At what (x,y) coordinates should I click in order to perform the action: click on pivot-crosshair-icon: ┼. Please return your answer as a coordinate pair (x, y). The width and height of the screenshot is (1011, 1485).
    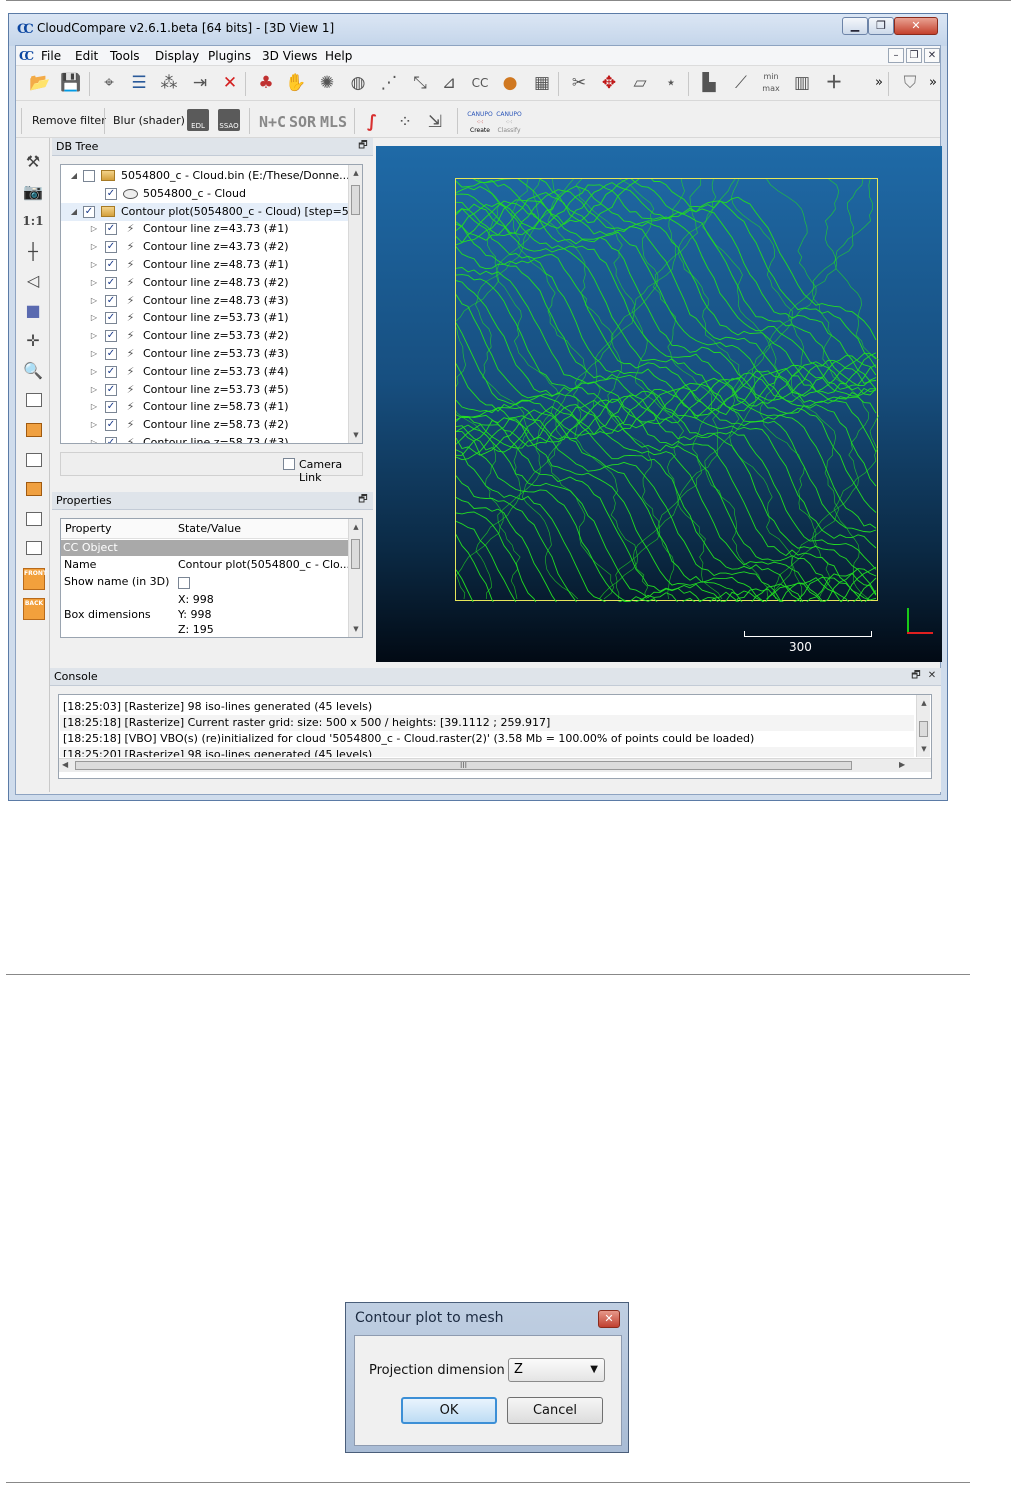
    Looking at the image, I should click on (33, 252).